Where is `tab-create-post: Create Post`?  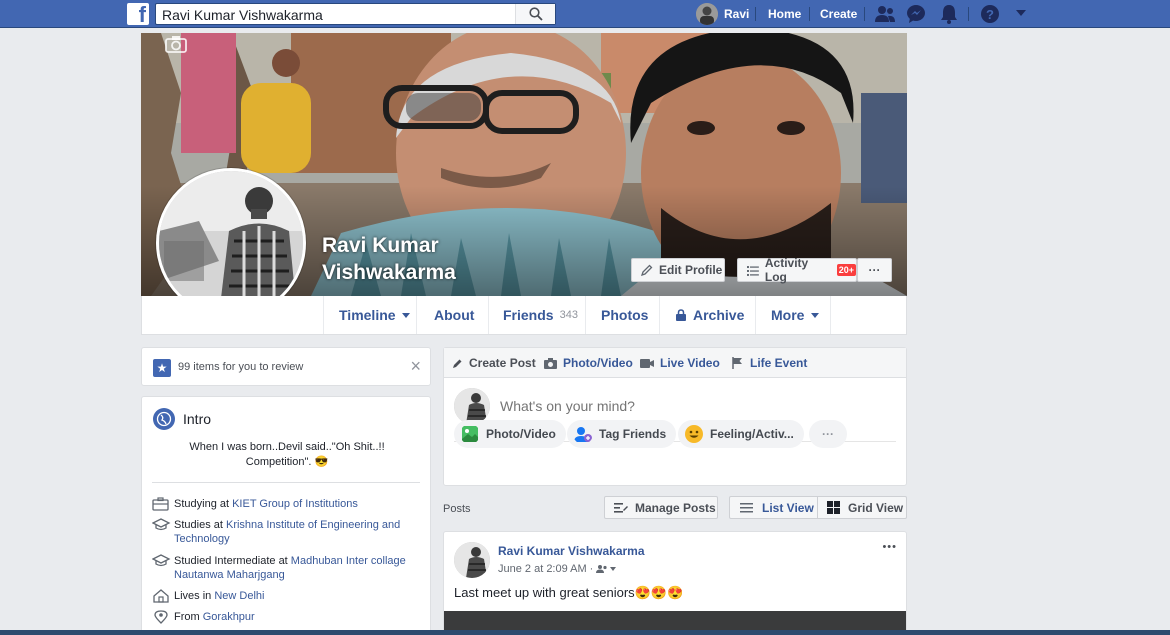
tab-create-post: Create Post is located at coordinates (494, 363).